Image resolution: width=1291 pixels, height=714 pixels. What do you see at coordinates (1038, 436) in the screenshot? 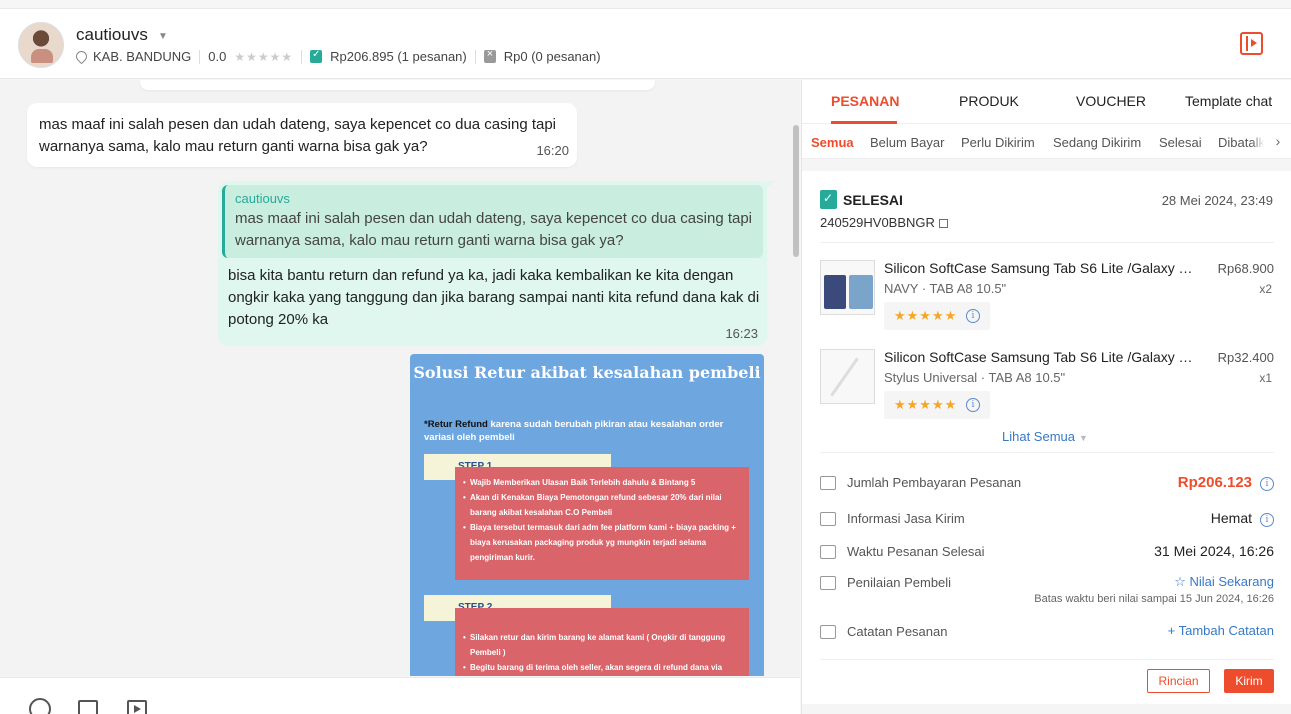
I see `see-all-label: Lihat Semua` at bounding box center [1038, 436].